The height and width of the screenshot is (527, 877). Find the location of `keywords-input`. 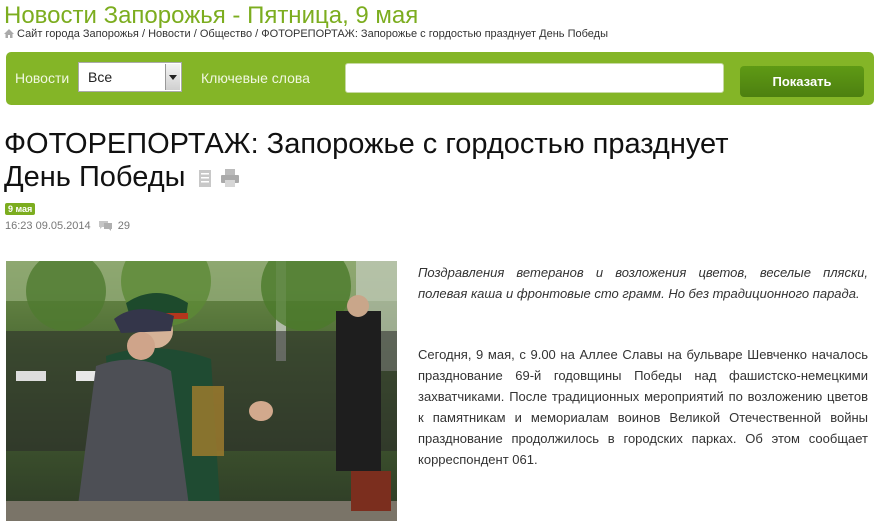

keywords-input is located at coordinates (534, 78).